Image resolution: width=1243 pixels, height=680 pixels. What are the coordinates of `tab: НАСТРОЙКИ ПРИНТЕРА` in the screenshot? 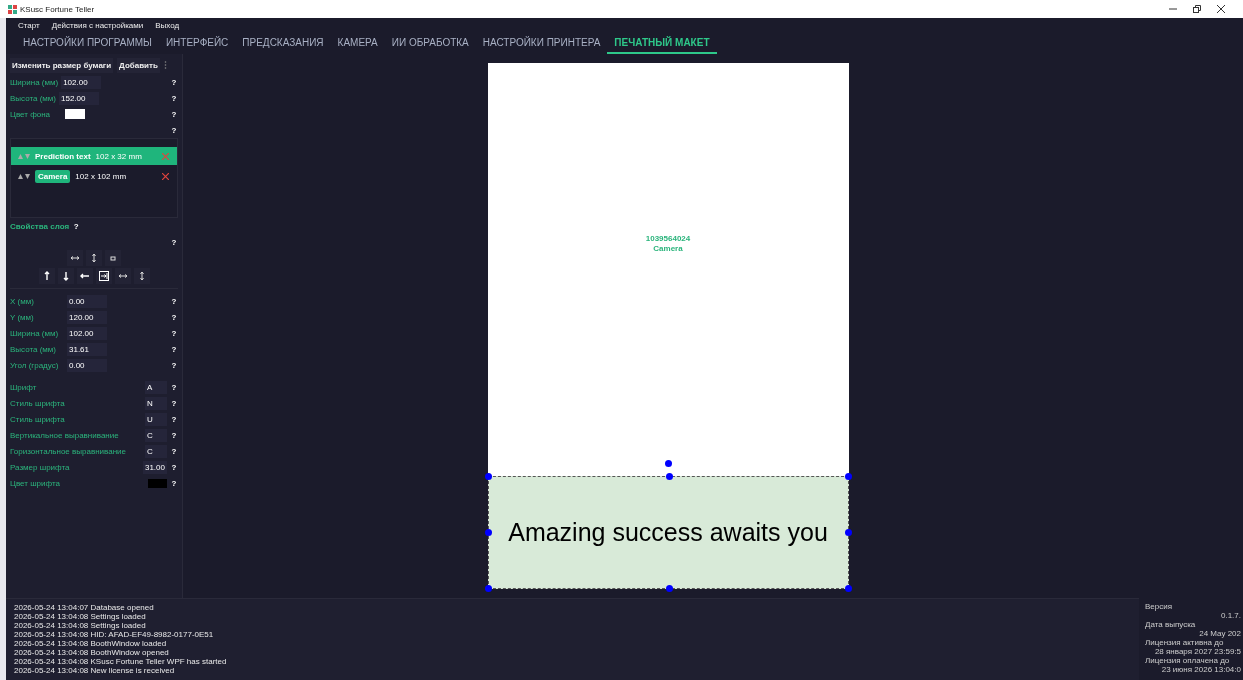 It's located at (541, 43).